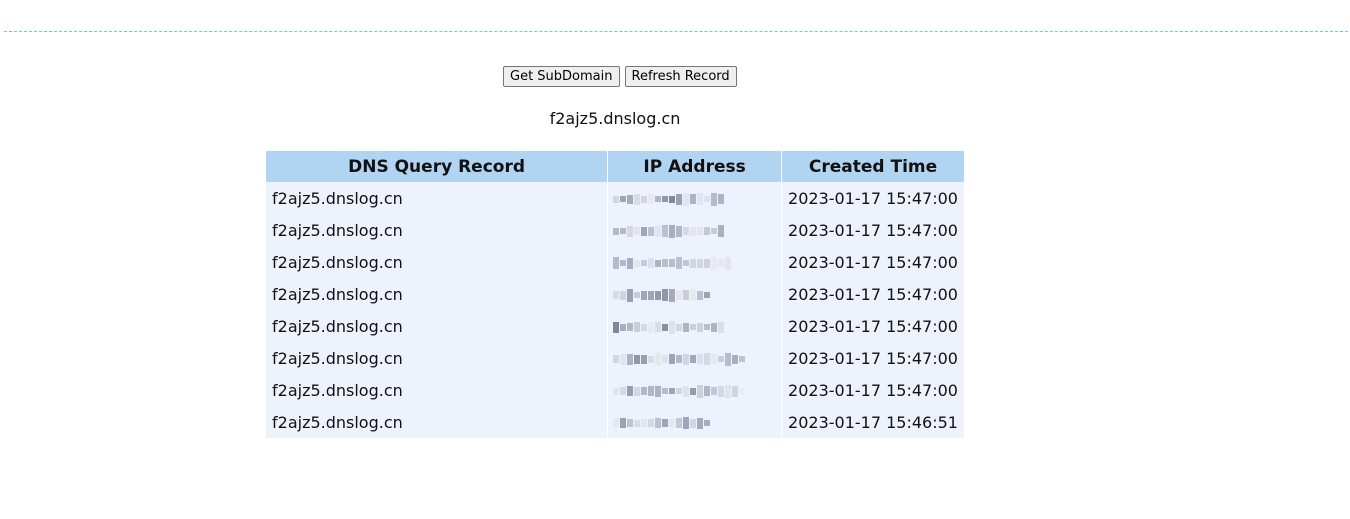 The height and width of the screenshot is (519, 1350). What do you see at coordinates (615, 118) in the screenshot?
I see `subdomain-text: f2ajz5.dnslog.cn` at bounding box center [615, 118].